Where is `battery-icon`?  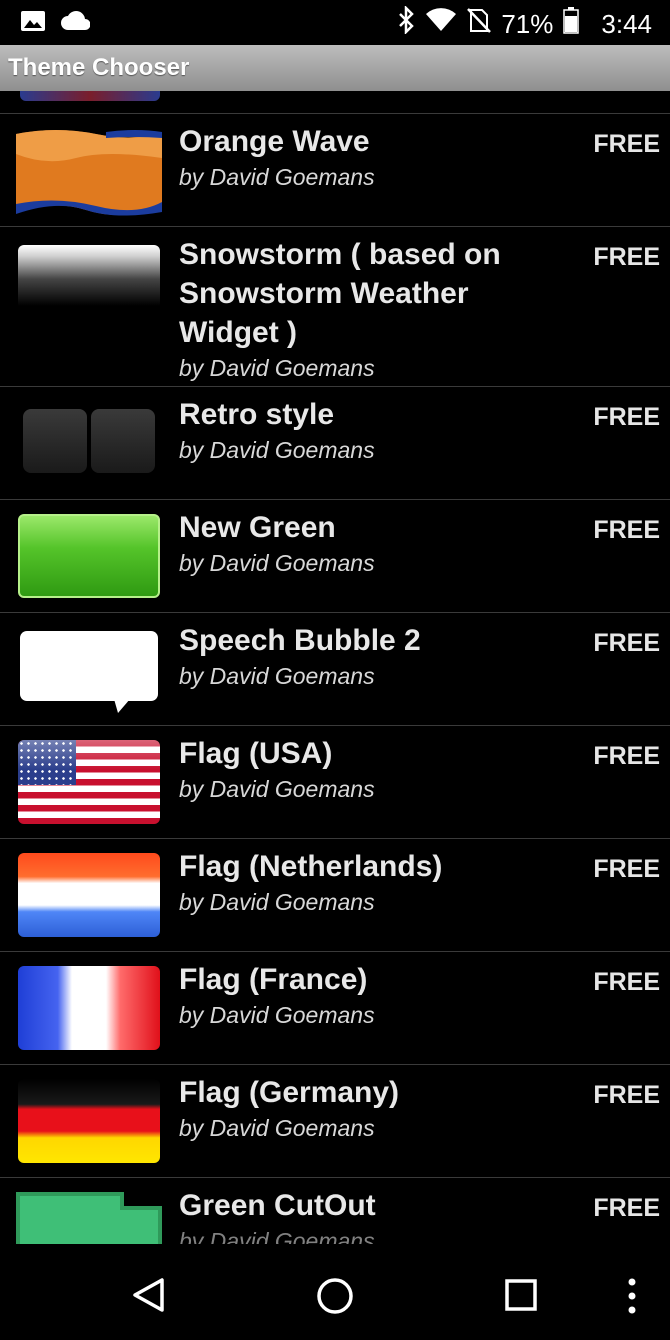
battery-icon is located at coordinates (571, 23).